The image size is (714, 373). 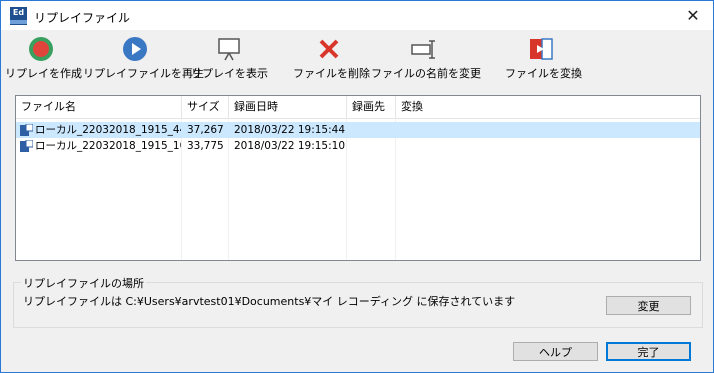 I want to click on cell-filename: ローカル_22032018_1915_44, so click(x=108, y=130).